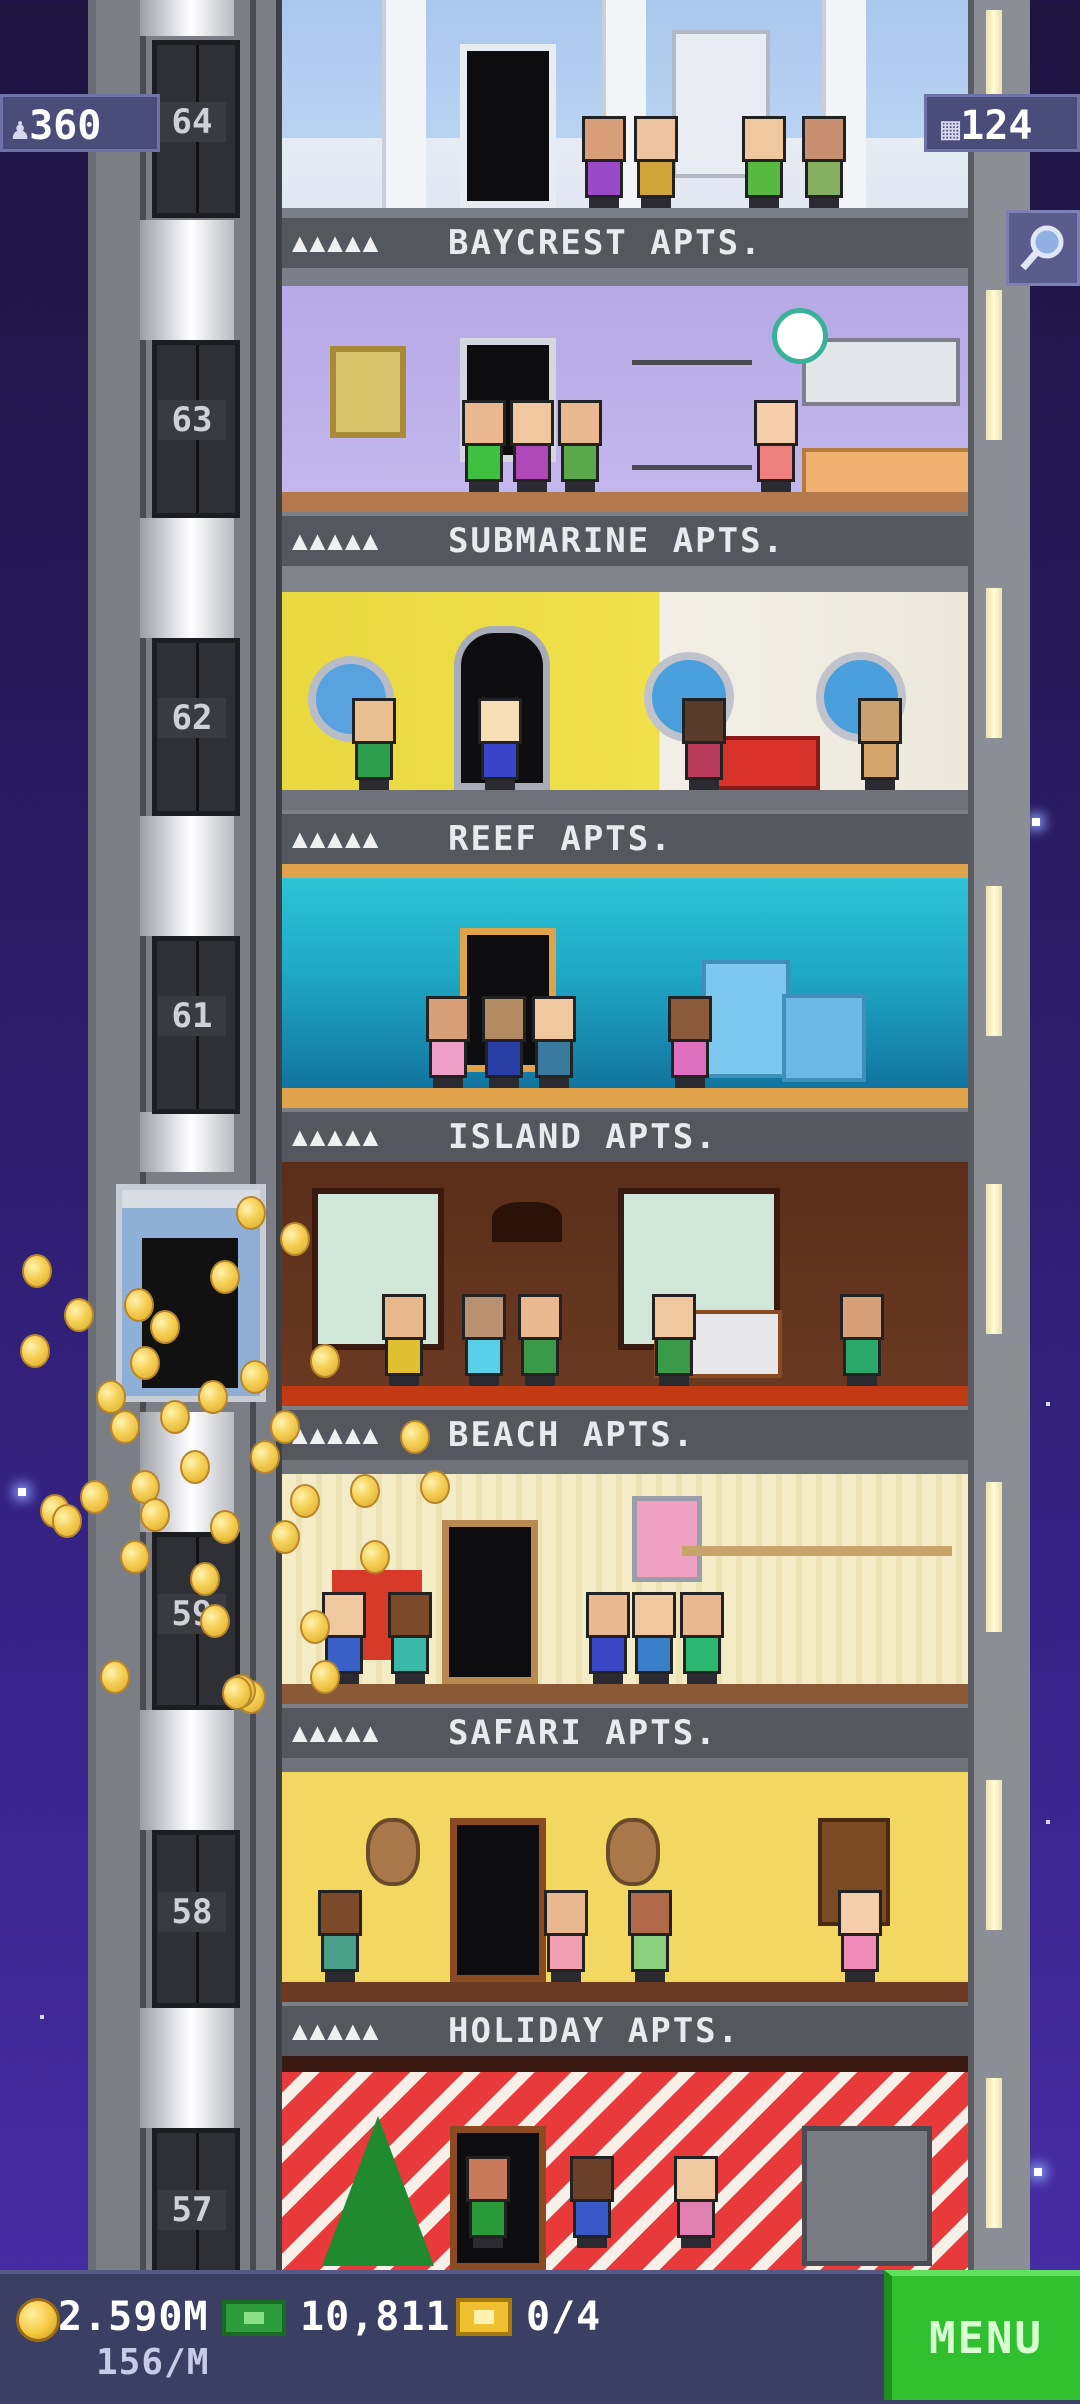  I want to click on floor-banner: ▲▲▲▲▲ SAFARI APTS., so click(625, 1733).